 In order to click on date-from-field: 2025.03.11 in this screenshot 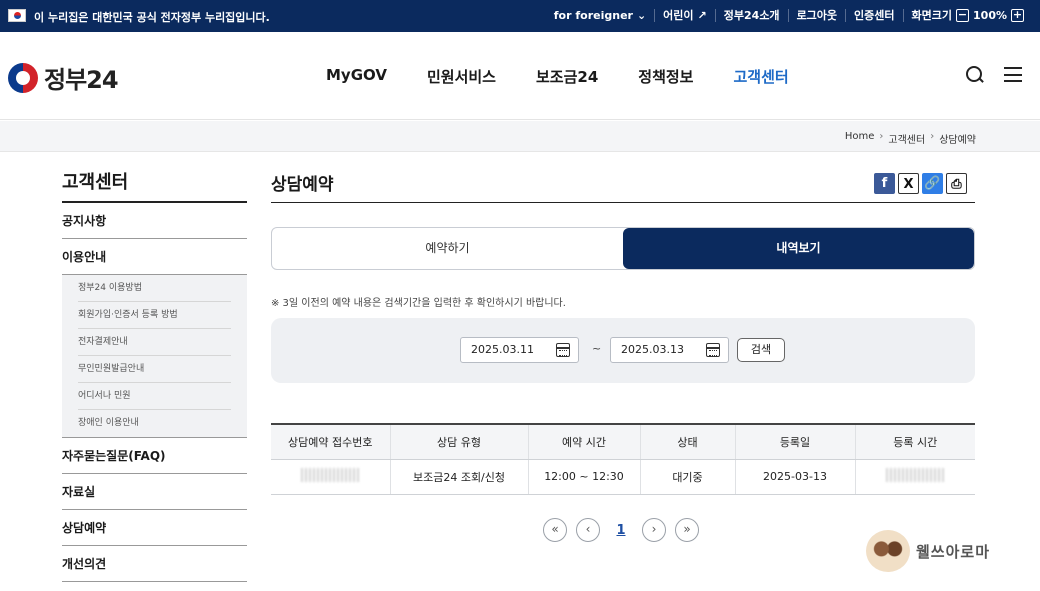, I will do `click(519, 350)`.